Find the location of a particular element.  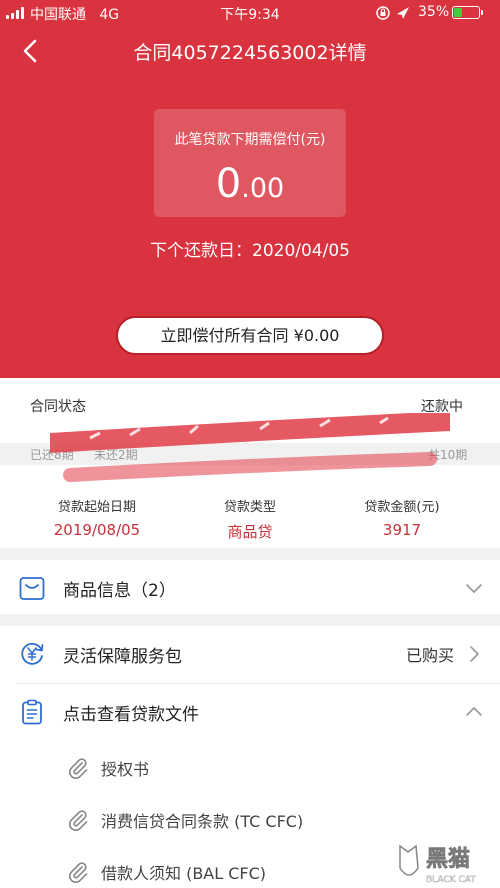

status-icons is located at coordinates (395, 13).